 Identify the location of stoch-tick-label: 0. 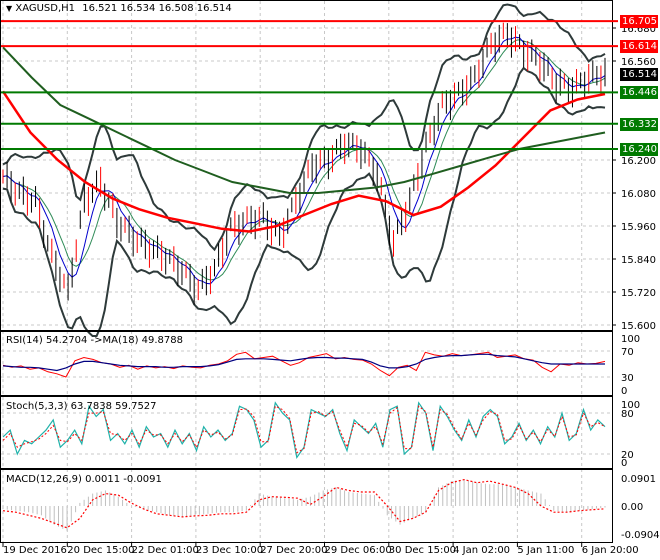
(624, 463).